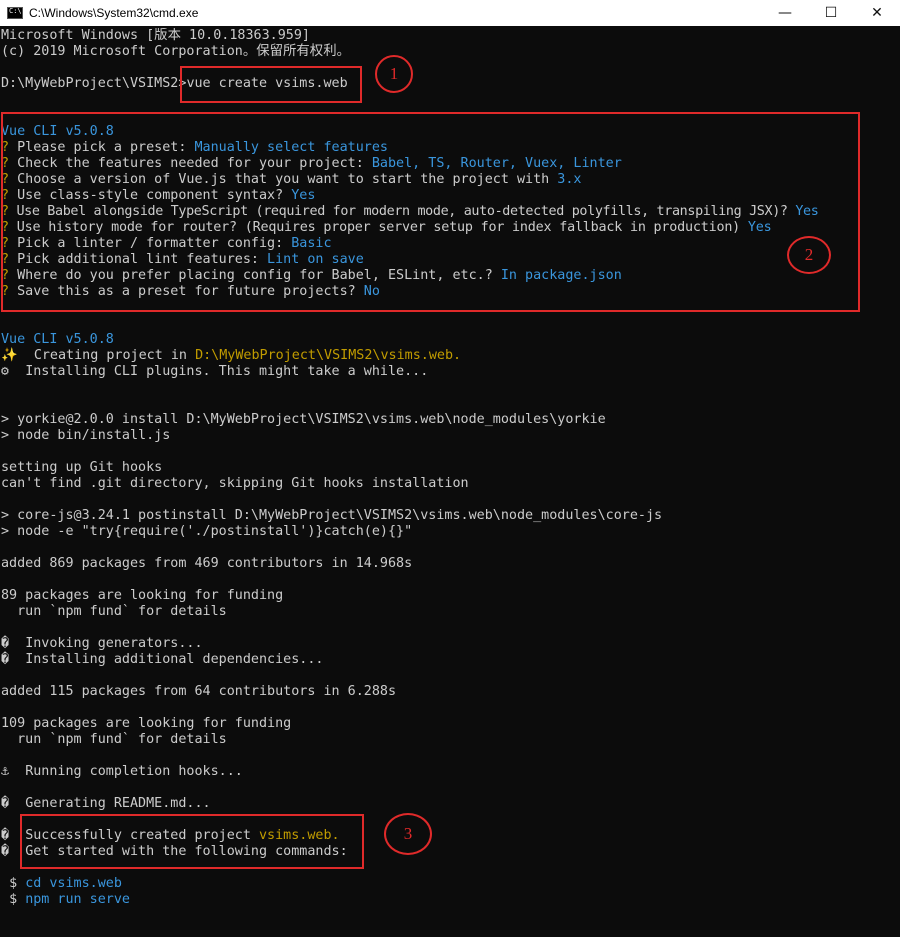 The image size is (900, 937). Describe the element at coordinates (877, 13) in the screenshot. I see `close-button: ✕` at that location.